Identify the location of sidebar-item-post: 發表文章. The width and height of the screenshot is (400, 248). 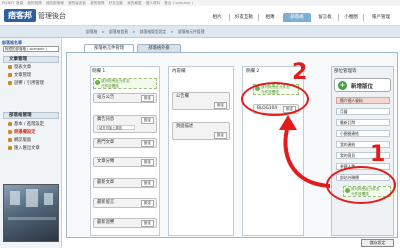
(22, 67).